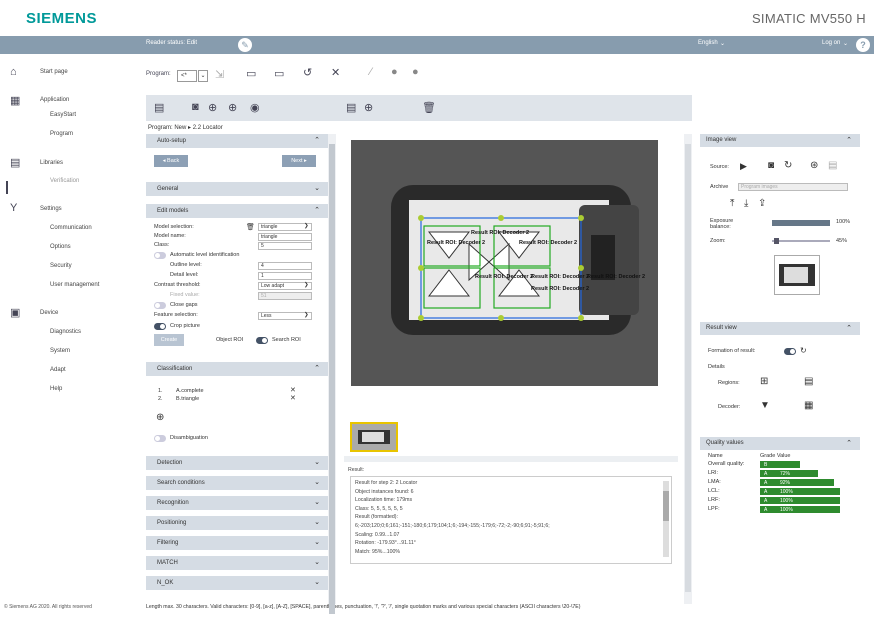 The height and width of the screenshot is (617, 874). I want to click on nav-application: Application, so click(54, 100).